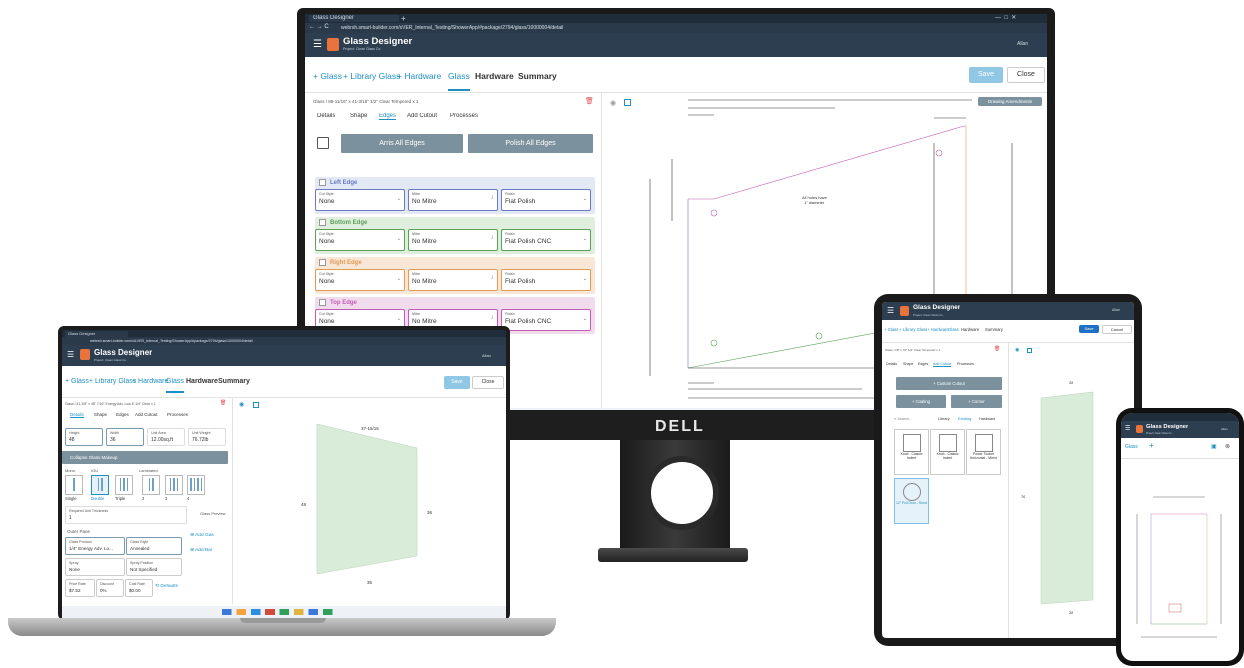  What do you see at coordinates (987, 419) in the screenshot?
I see `hardware-lib-tab: Hardware` at bounding box center [987, 419].